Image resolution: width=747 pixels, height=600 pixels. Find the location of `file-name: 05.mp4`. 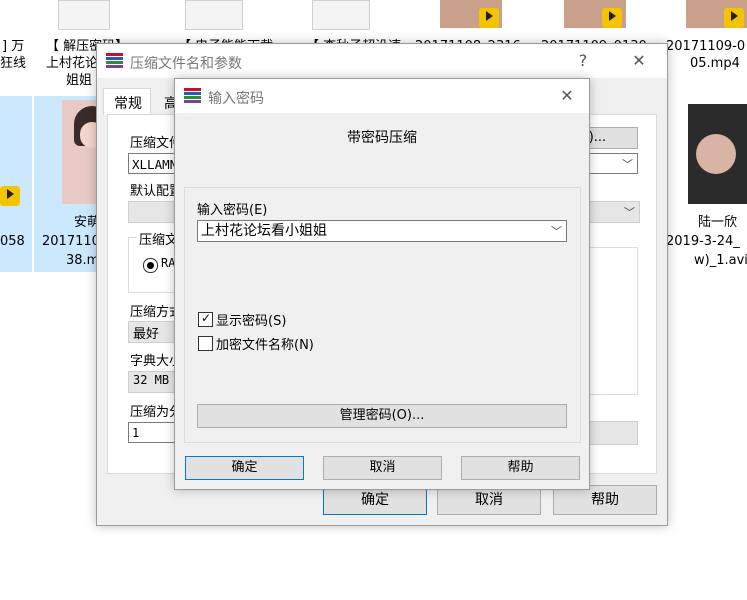

file-name: 05.mp4 is located at coordinates (715, 63).